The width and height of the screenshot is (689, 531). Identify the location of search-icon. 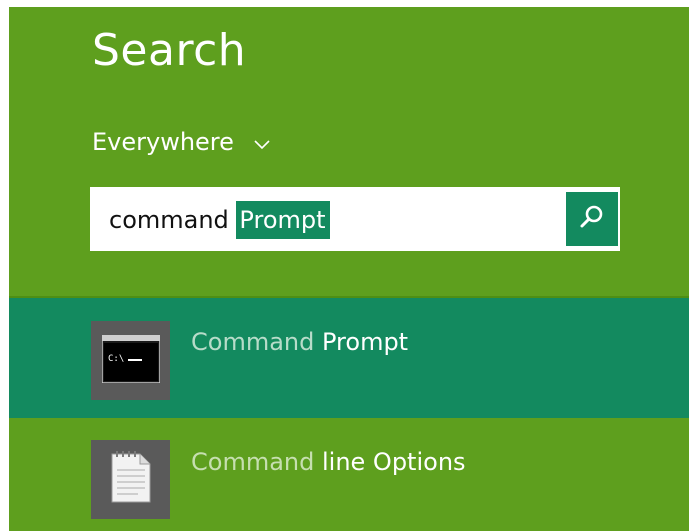
(592, 219).